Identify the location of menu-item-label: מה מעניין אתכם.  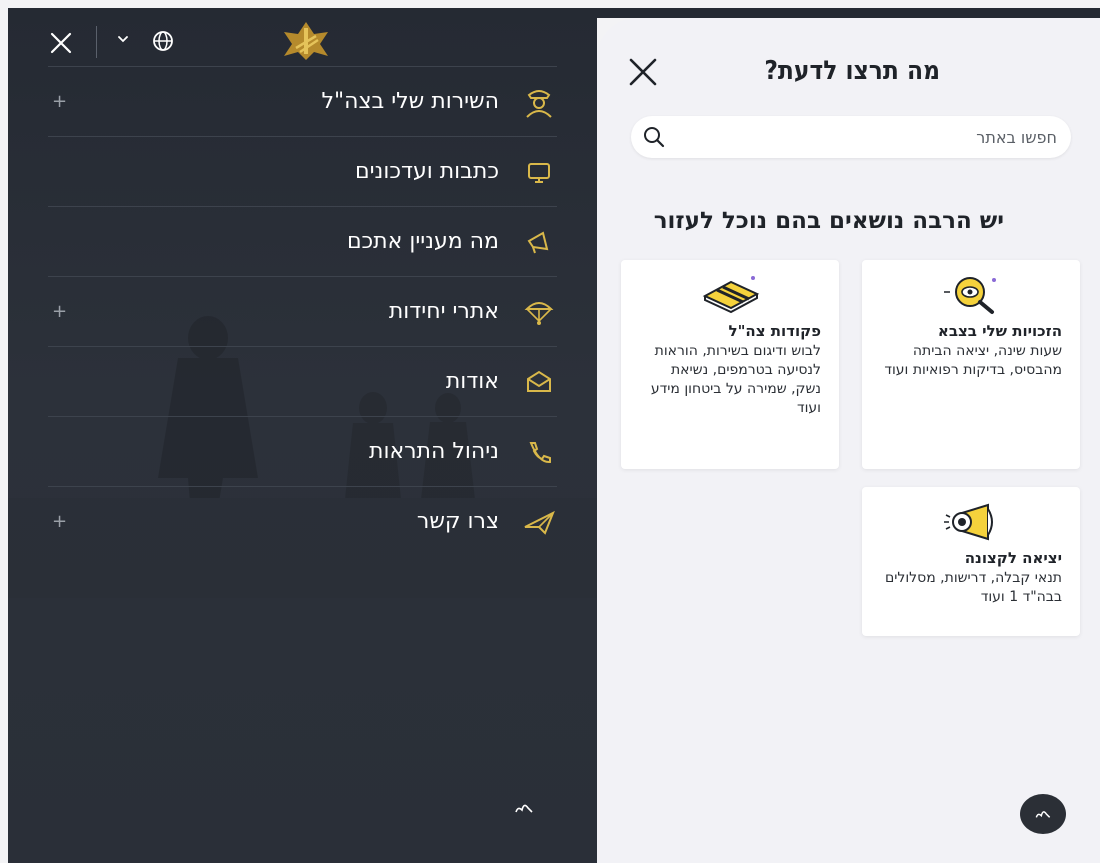
(422, 241).